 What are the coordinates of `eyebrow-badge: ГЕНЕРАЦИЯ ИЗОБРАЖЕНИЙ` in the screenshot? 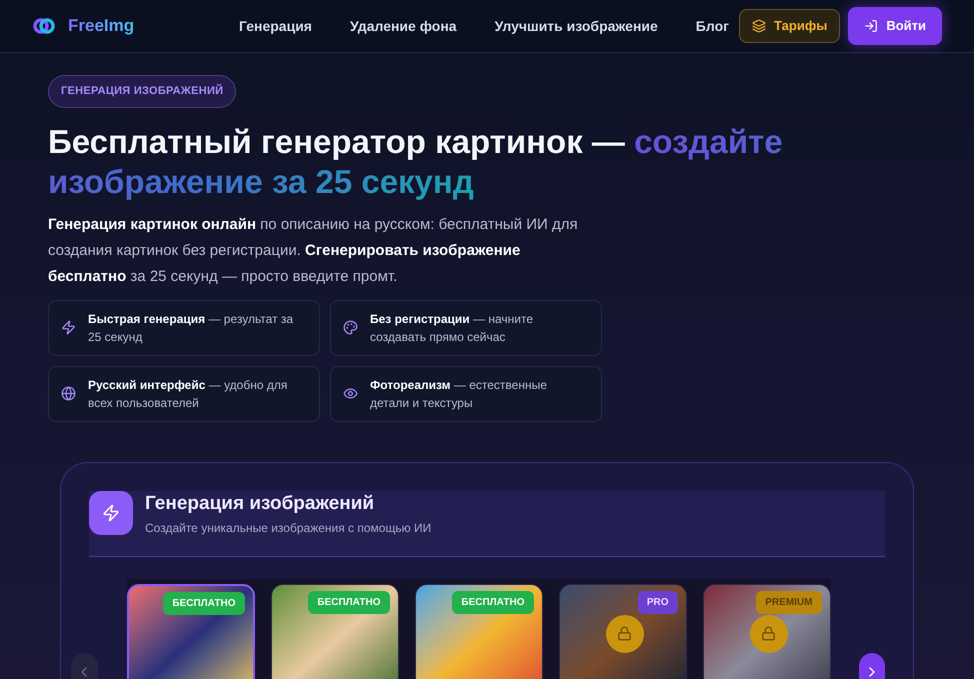 It's located at (142, 91).